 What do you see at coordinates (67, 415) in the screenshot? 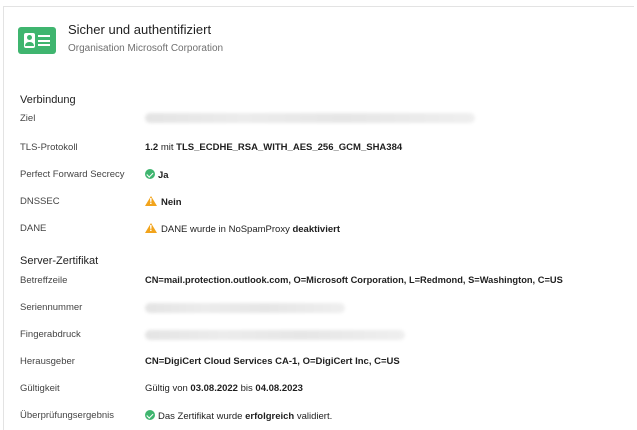
I see `label-verification: Überprüfungsergebnis` at bounding box center [67, 415].